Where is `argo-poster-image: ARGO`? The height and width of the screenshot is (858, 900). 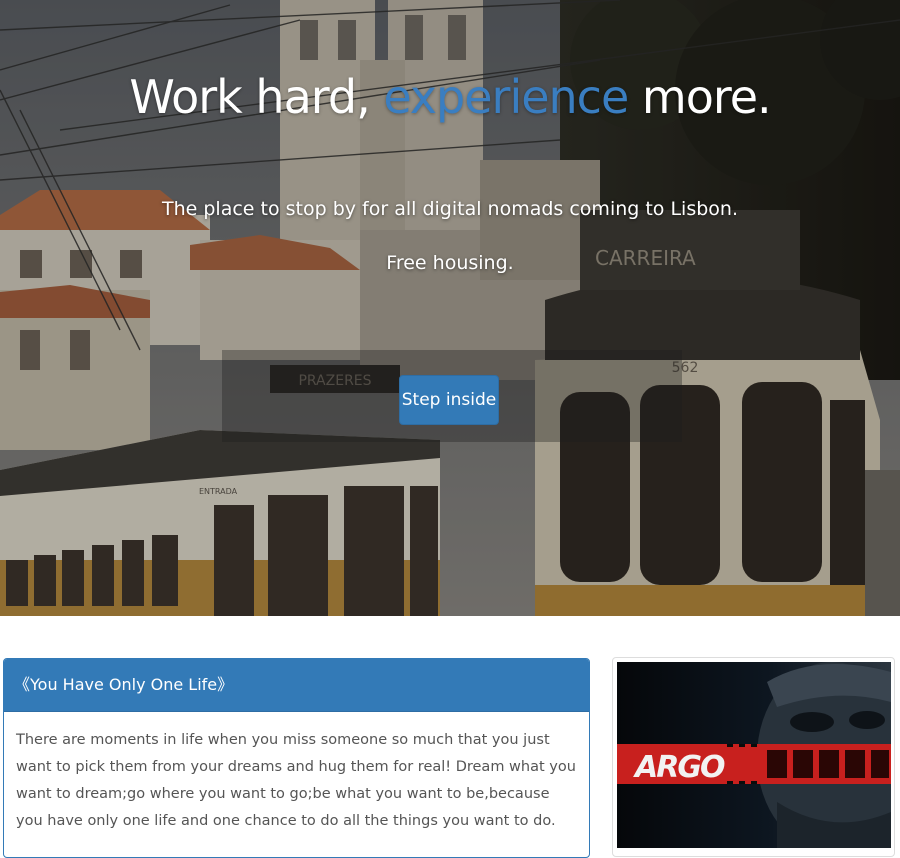 argo-poster-image: ARGO is located at coordinates (754, 755).